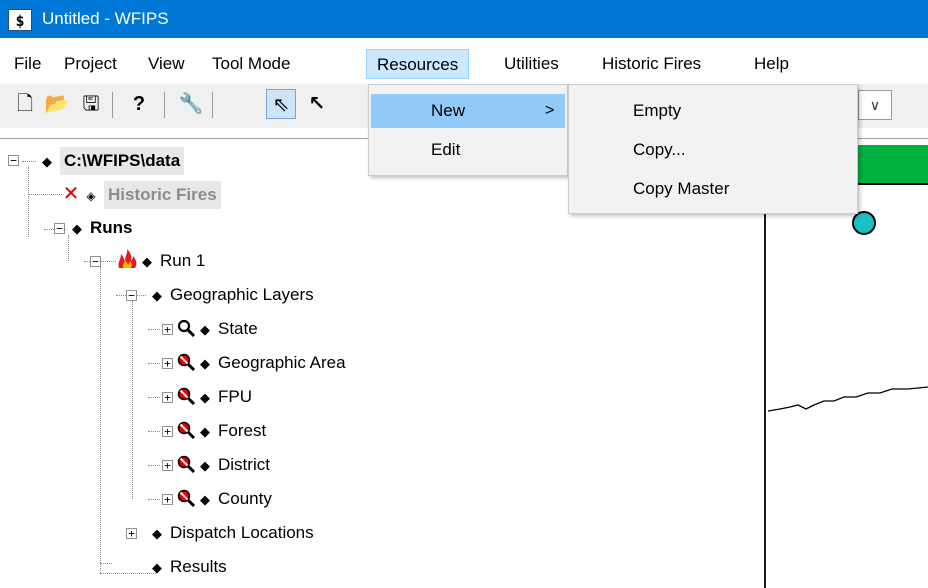 The height and width of the screenshot is (588, 928). Describe the element at coordinates (848, 399) in the screenshot. I see `map-boundary-line` at that location.